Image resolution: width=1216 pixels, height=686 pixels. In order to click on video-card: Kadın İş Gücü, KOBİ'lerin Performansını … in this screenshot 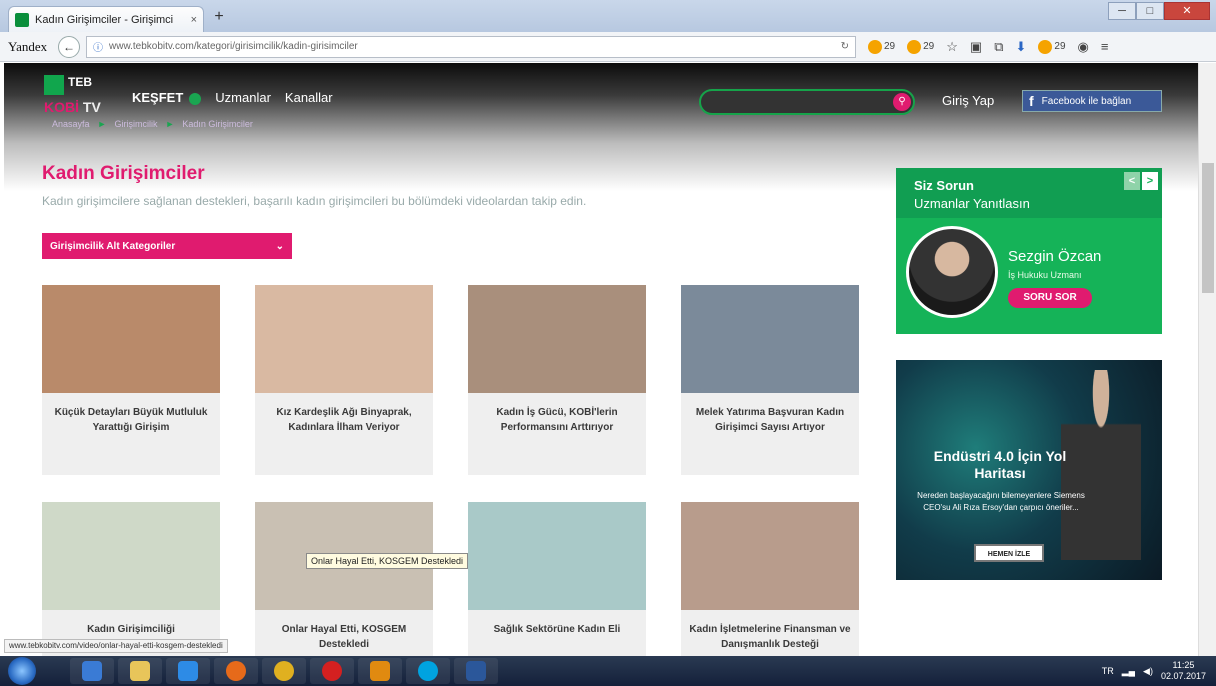, I will do `click(557, 380)`.